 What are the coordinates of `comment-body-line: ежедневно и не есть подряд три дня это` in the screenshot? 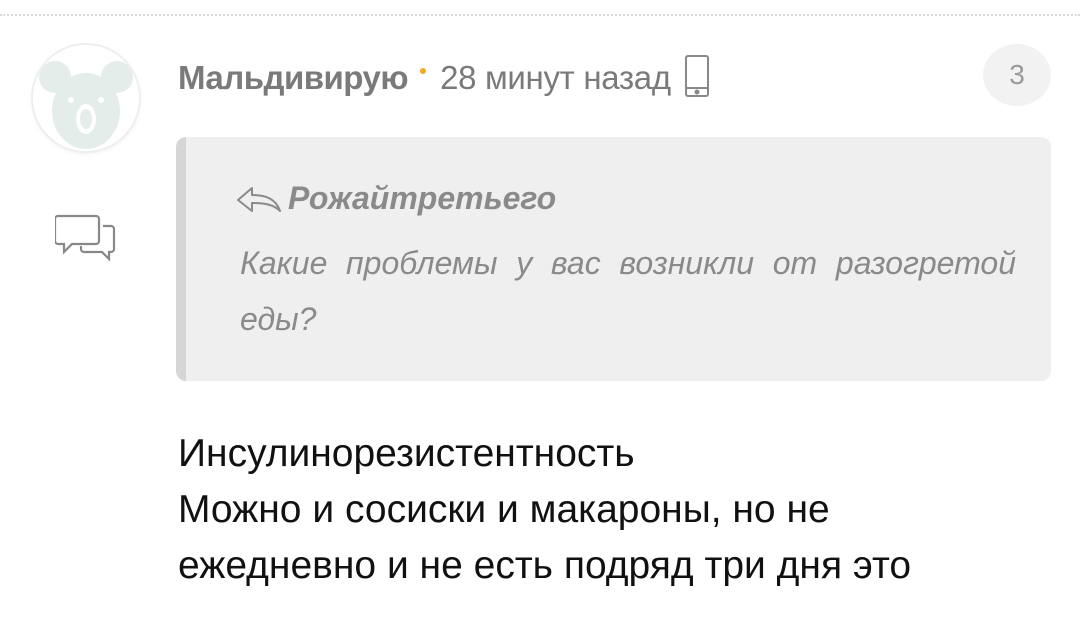 It's located at (545, 565).